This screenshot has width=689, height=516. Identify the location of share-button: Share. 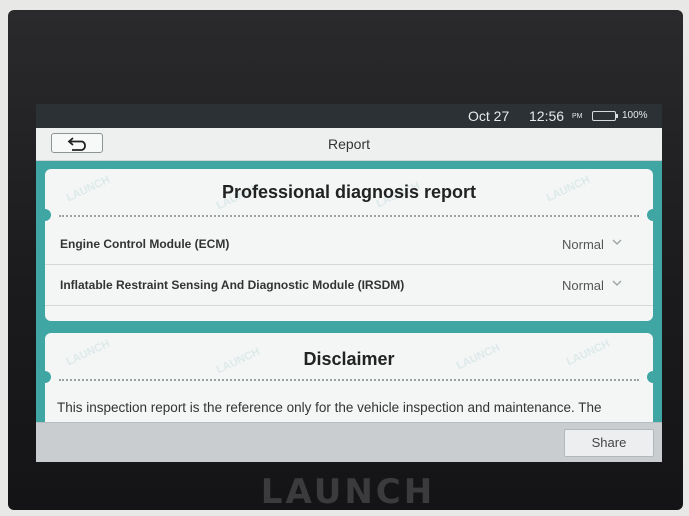
(609, 443).